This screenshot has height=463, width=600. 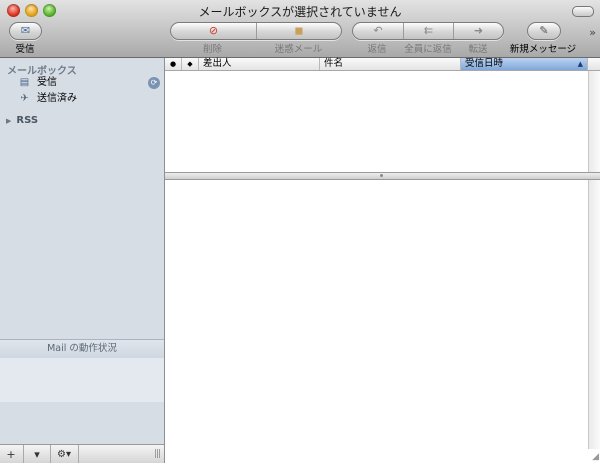 What do you see at coordinates (334, 63) in the screenshot?
I see `column-label: 件名` at bounding box center [334, 63].